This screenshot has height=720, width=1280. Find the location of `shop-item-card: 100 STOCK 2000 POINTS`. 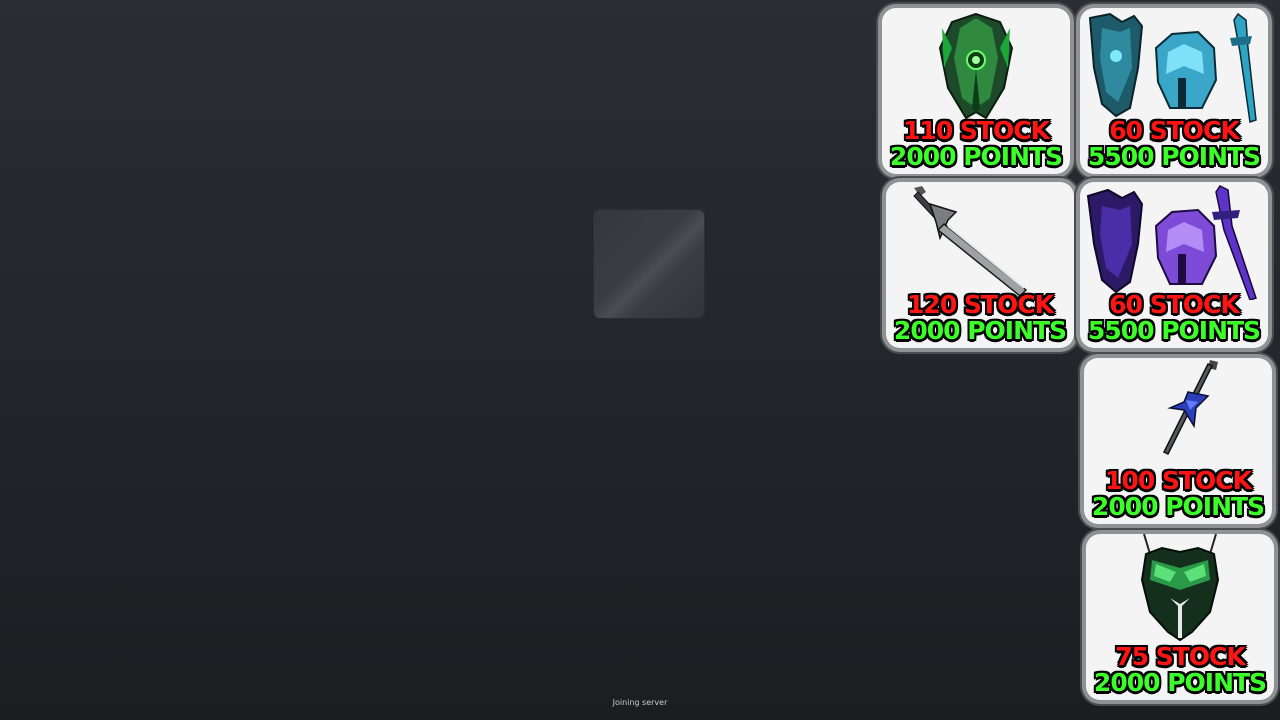

shop-item-card: 100 STOCK 2000 POINTS is located at coordinates (1178, 441).